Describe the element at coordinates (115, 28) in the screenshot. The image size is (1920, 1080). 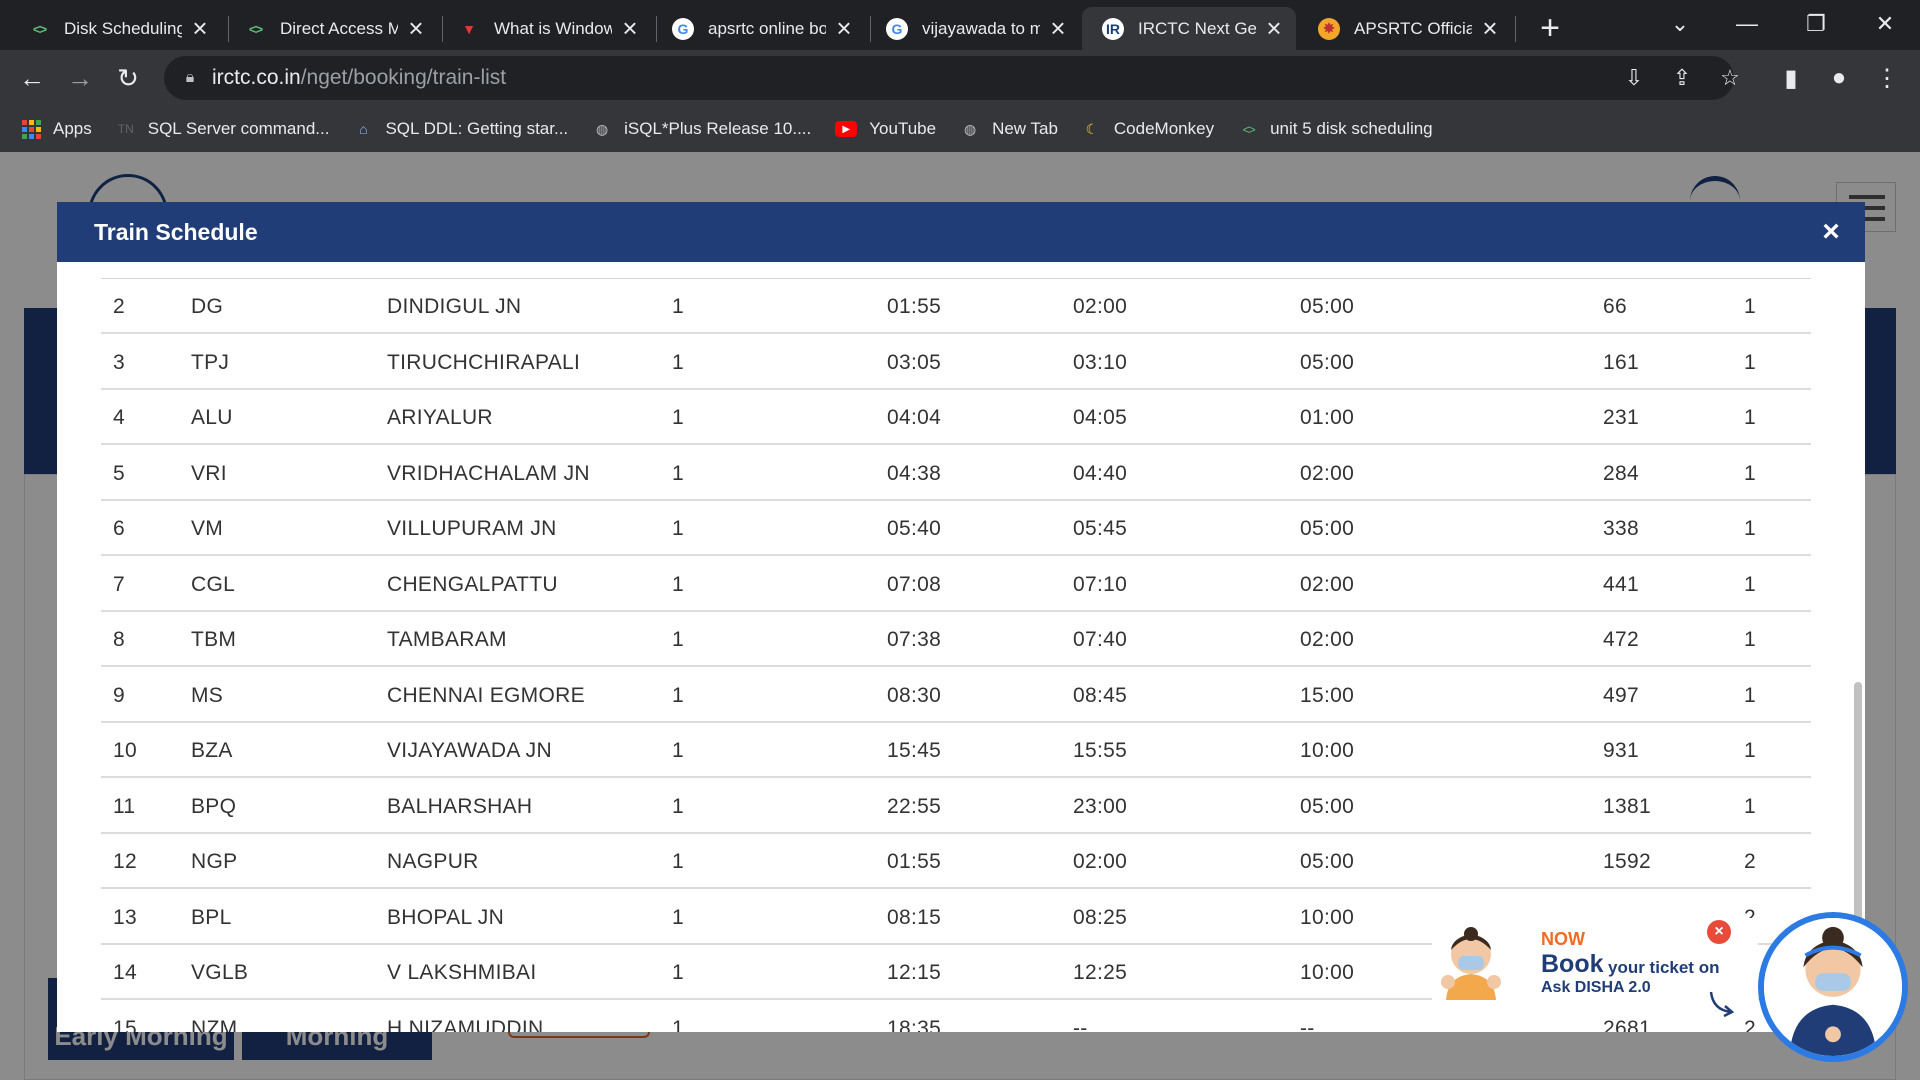
I see `browser-tab: <> Disk Scheduling ×` at that location.